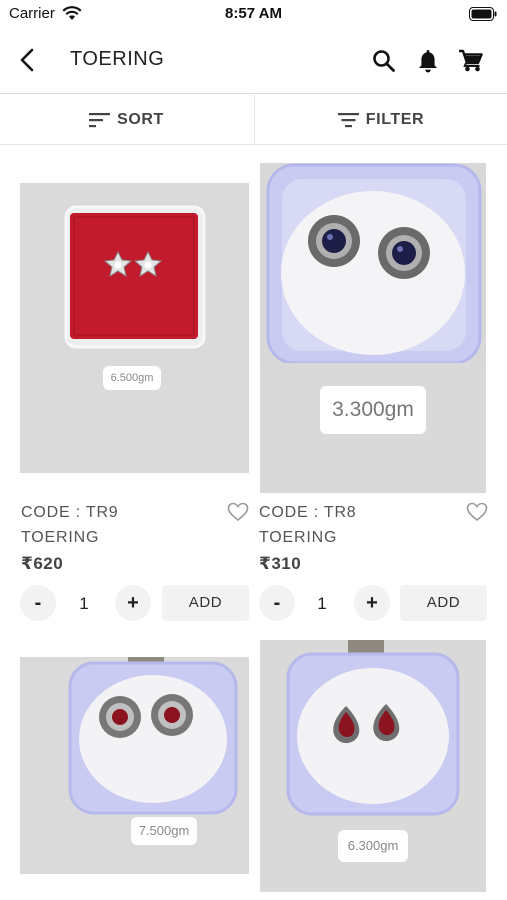 The width and height of the screenshot is (507, 900). Describe the element at coordinates (253, 61) in the screenshot. I see `app-header: TOERING` at that location.